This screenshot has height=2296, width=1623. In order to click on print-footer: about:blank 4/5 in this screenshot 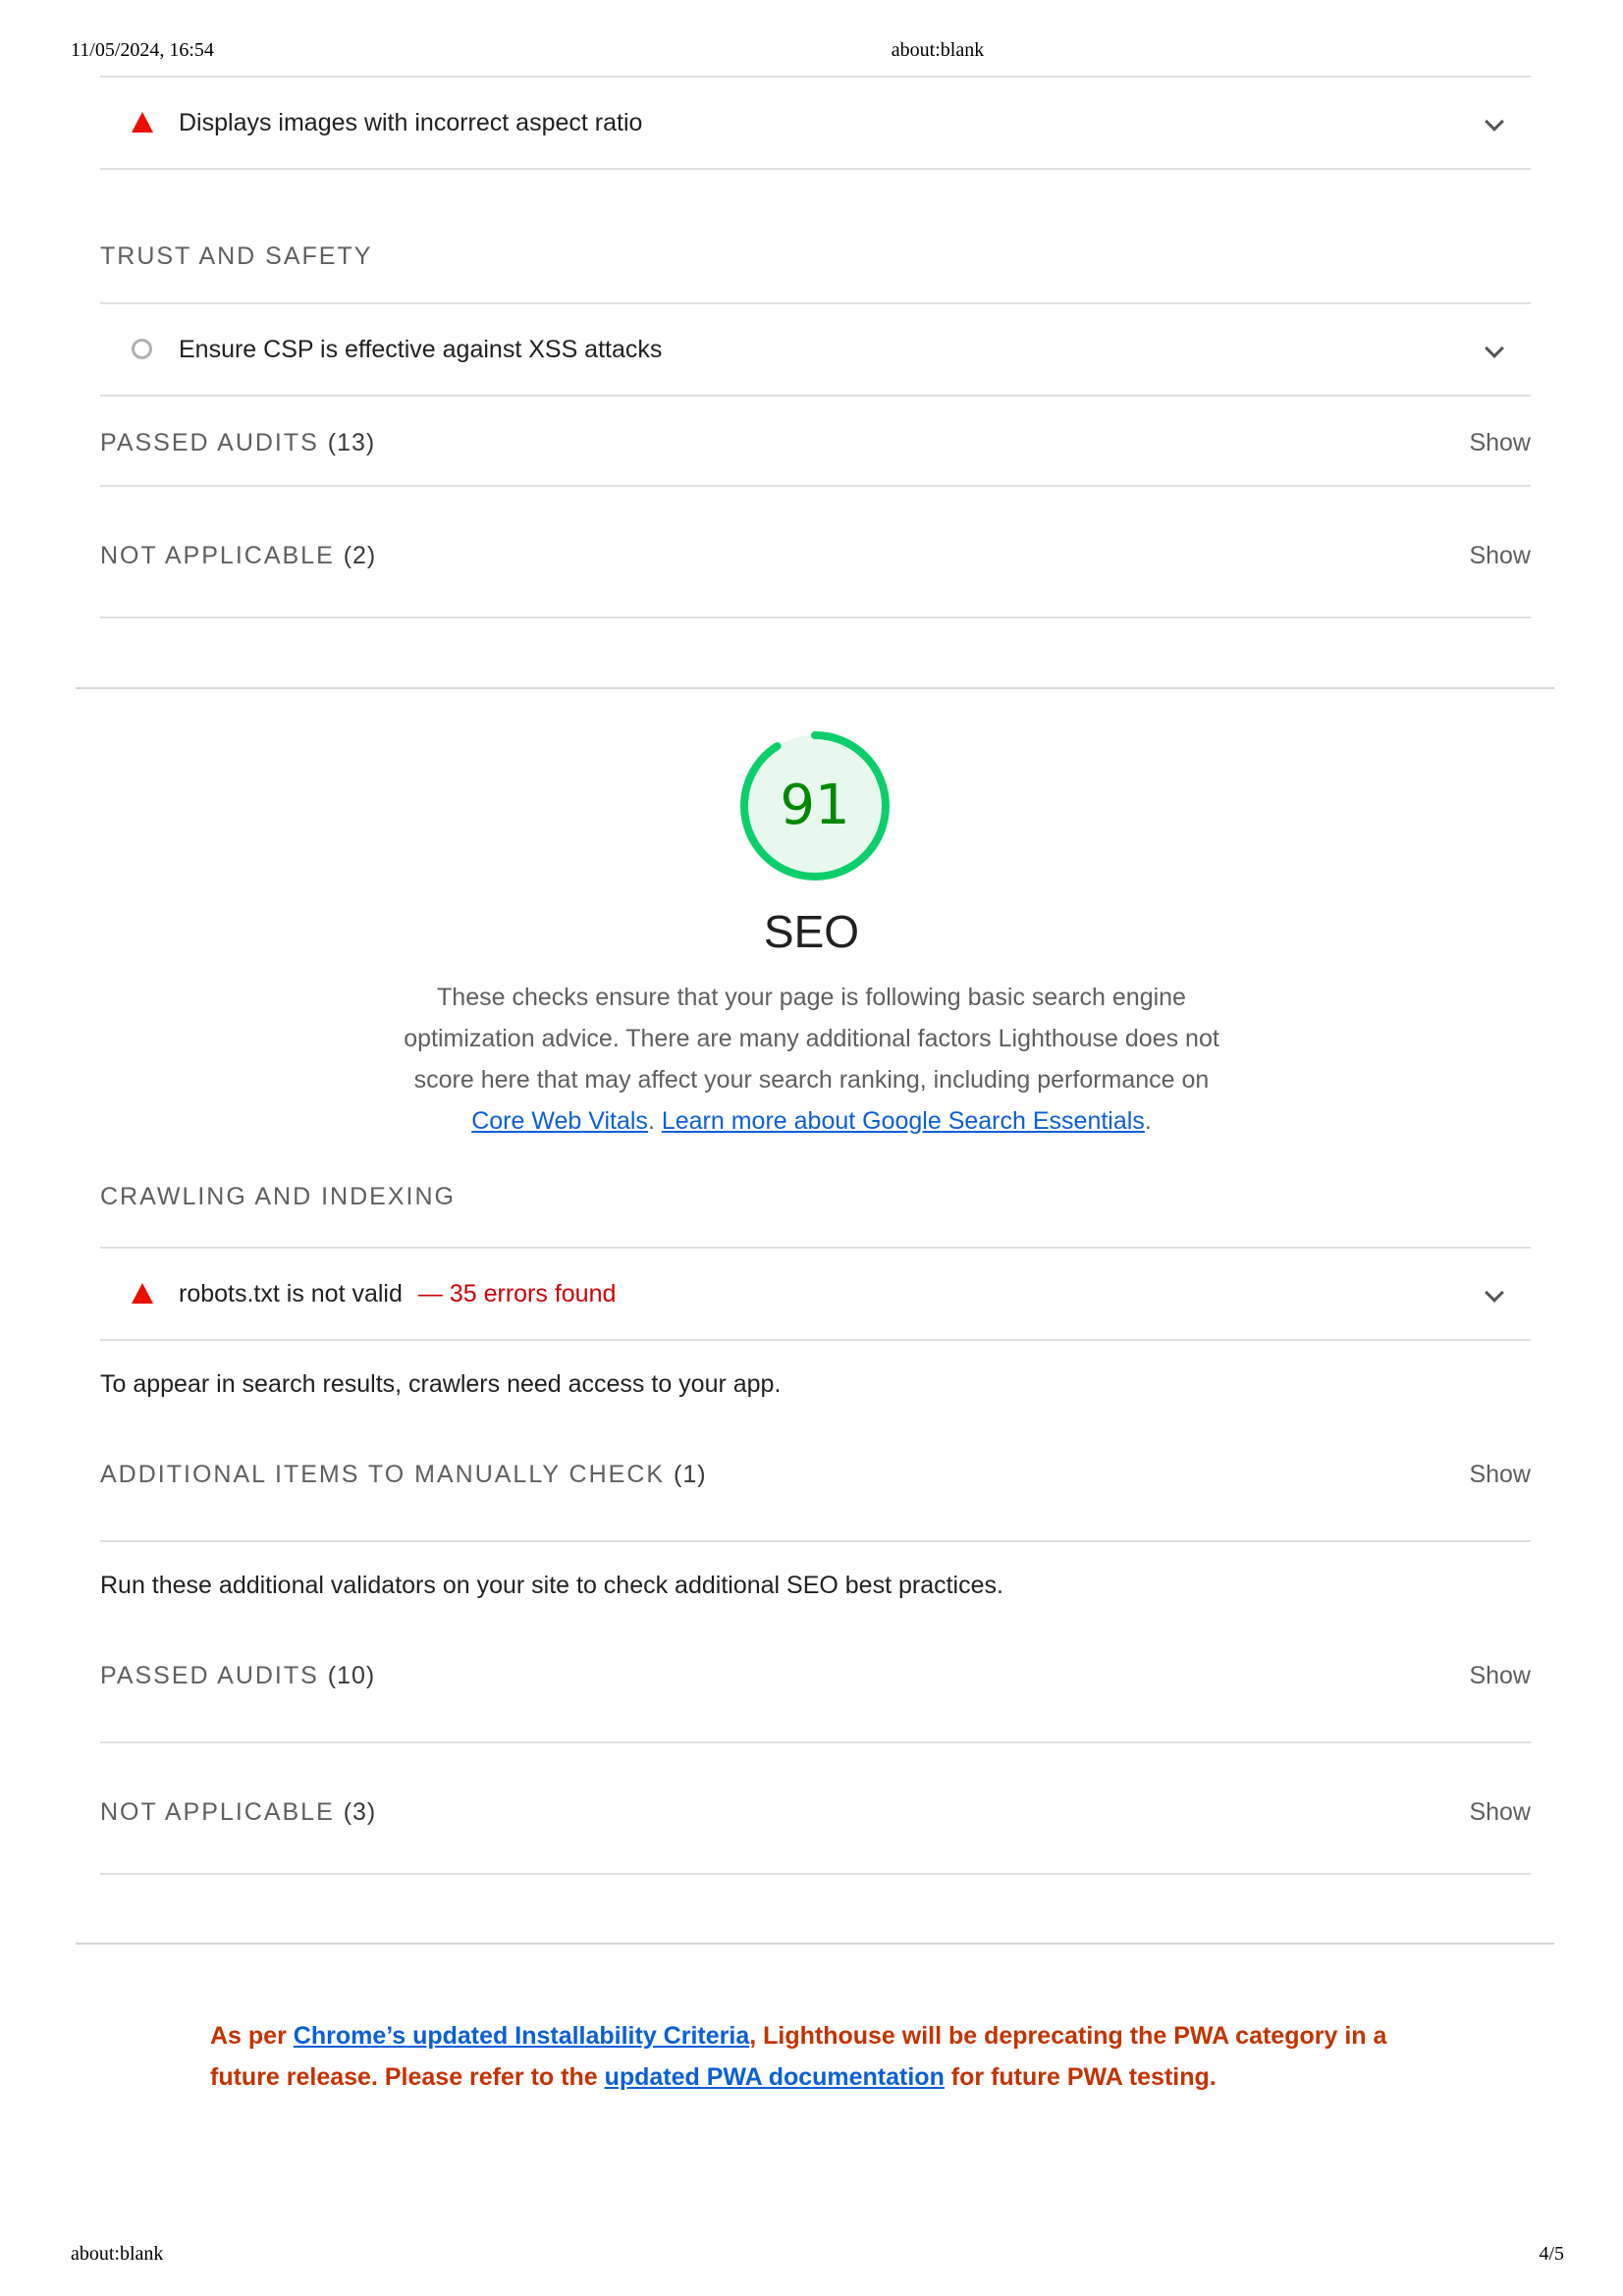, I will do `click(811, 2256)`.